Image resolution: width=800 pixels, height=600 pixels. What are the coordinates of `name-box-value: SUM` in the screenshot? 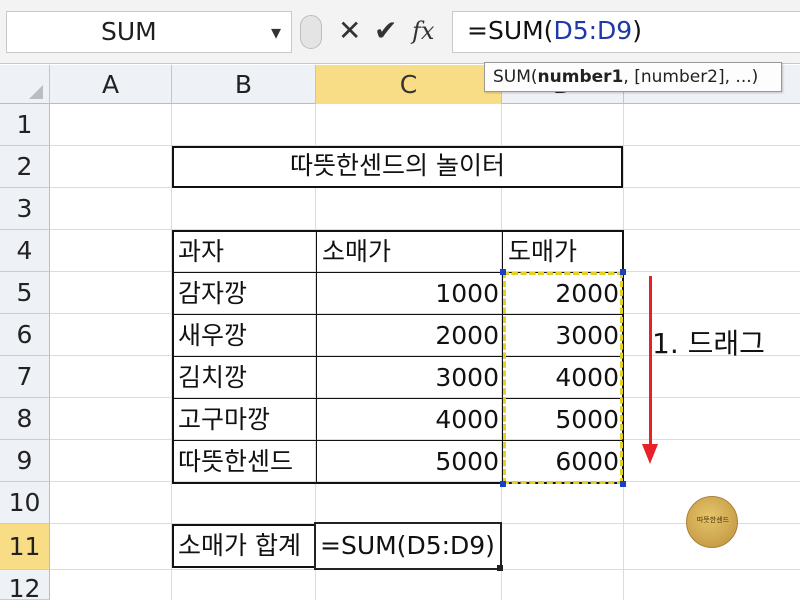 It's located at (129, 31).